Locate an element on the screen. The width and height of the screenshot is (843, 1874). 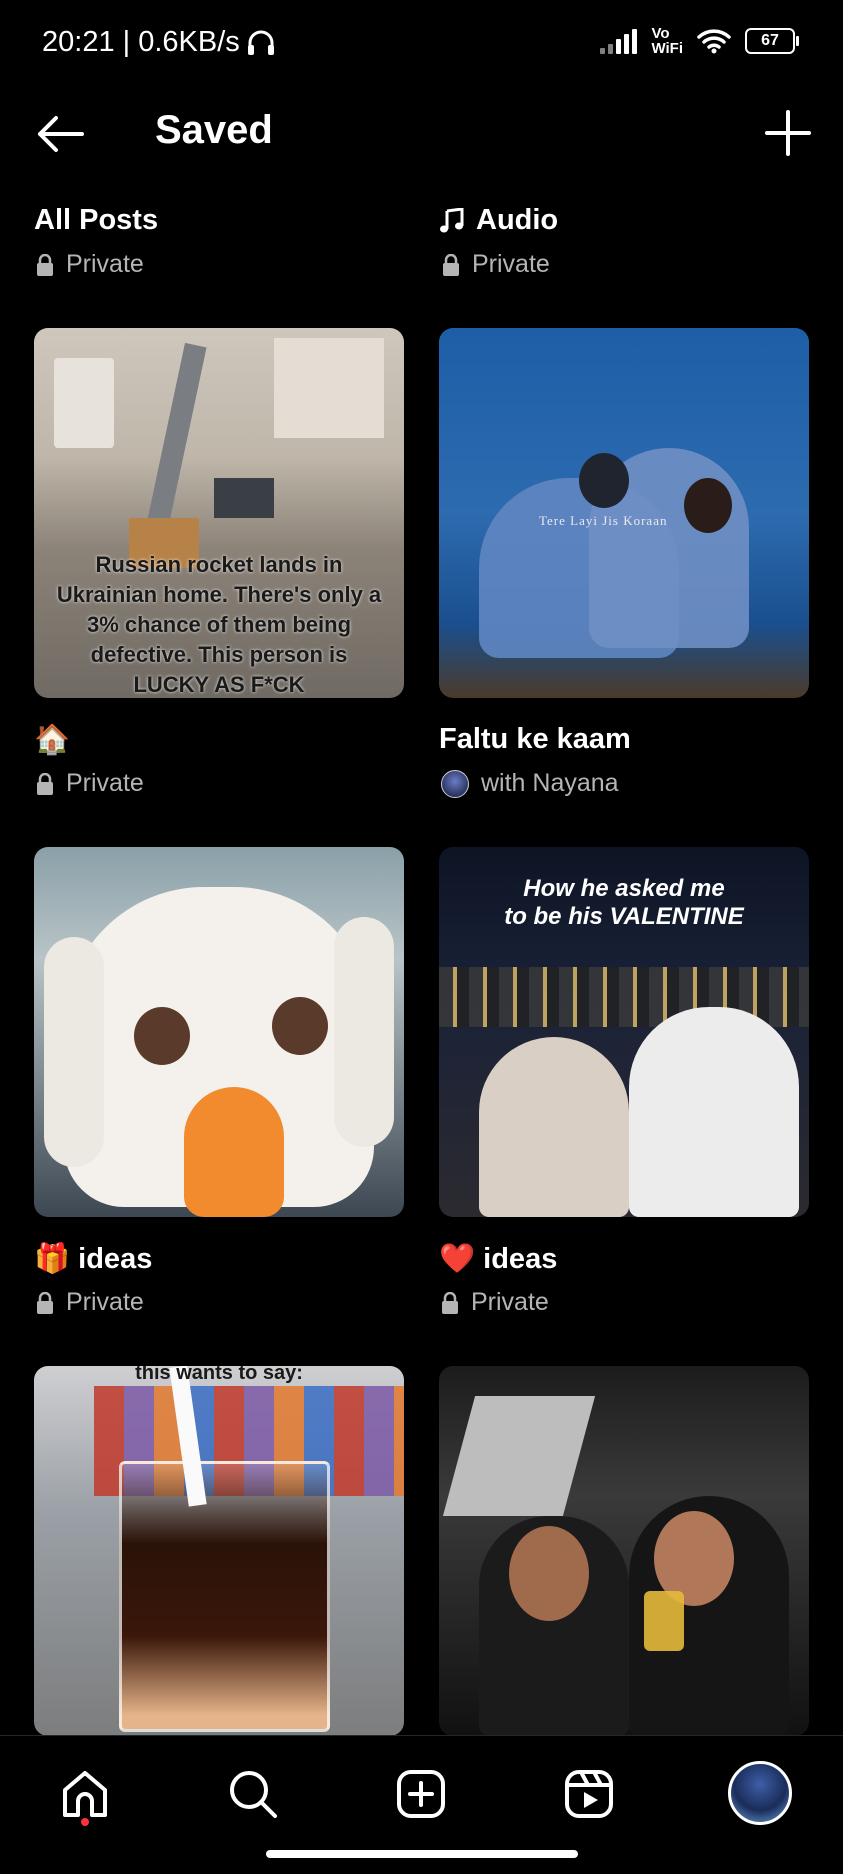
collection-title: All Posts is located at coordinates (96, 220).